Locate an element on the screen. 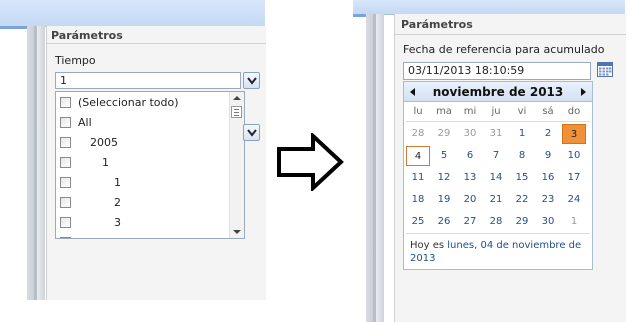 The width and height of the screenshot is (632, 322). calendar-day: 7 is located at coordinates (496, 156).